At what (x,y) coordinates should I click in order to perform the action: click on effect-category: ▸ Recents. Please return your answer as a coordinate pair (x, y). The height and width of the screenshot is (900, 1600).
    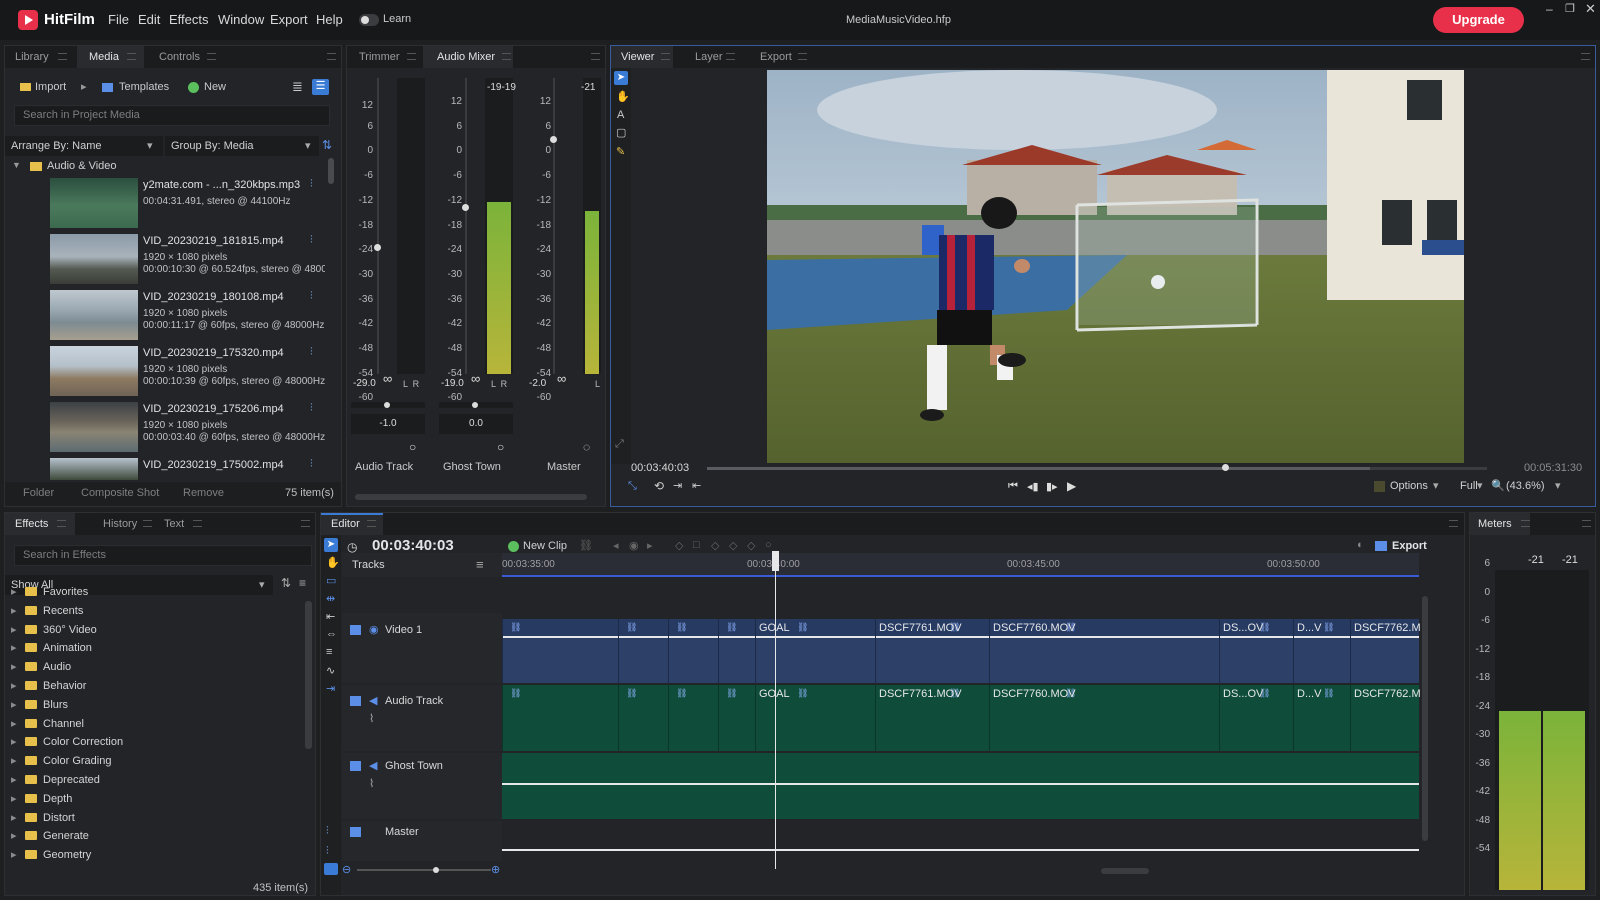
    Looking at the image, I should click on (47, 612).